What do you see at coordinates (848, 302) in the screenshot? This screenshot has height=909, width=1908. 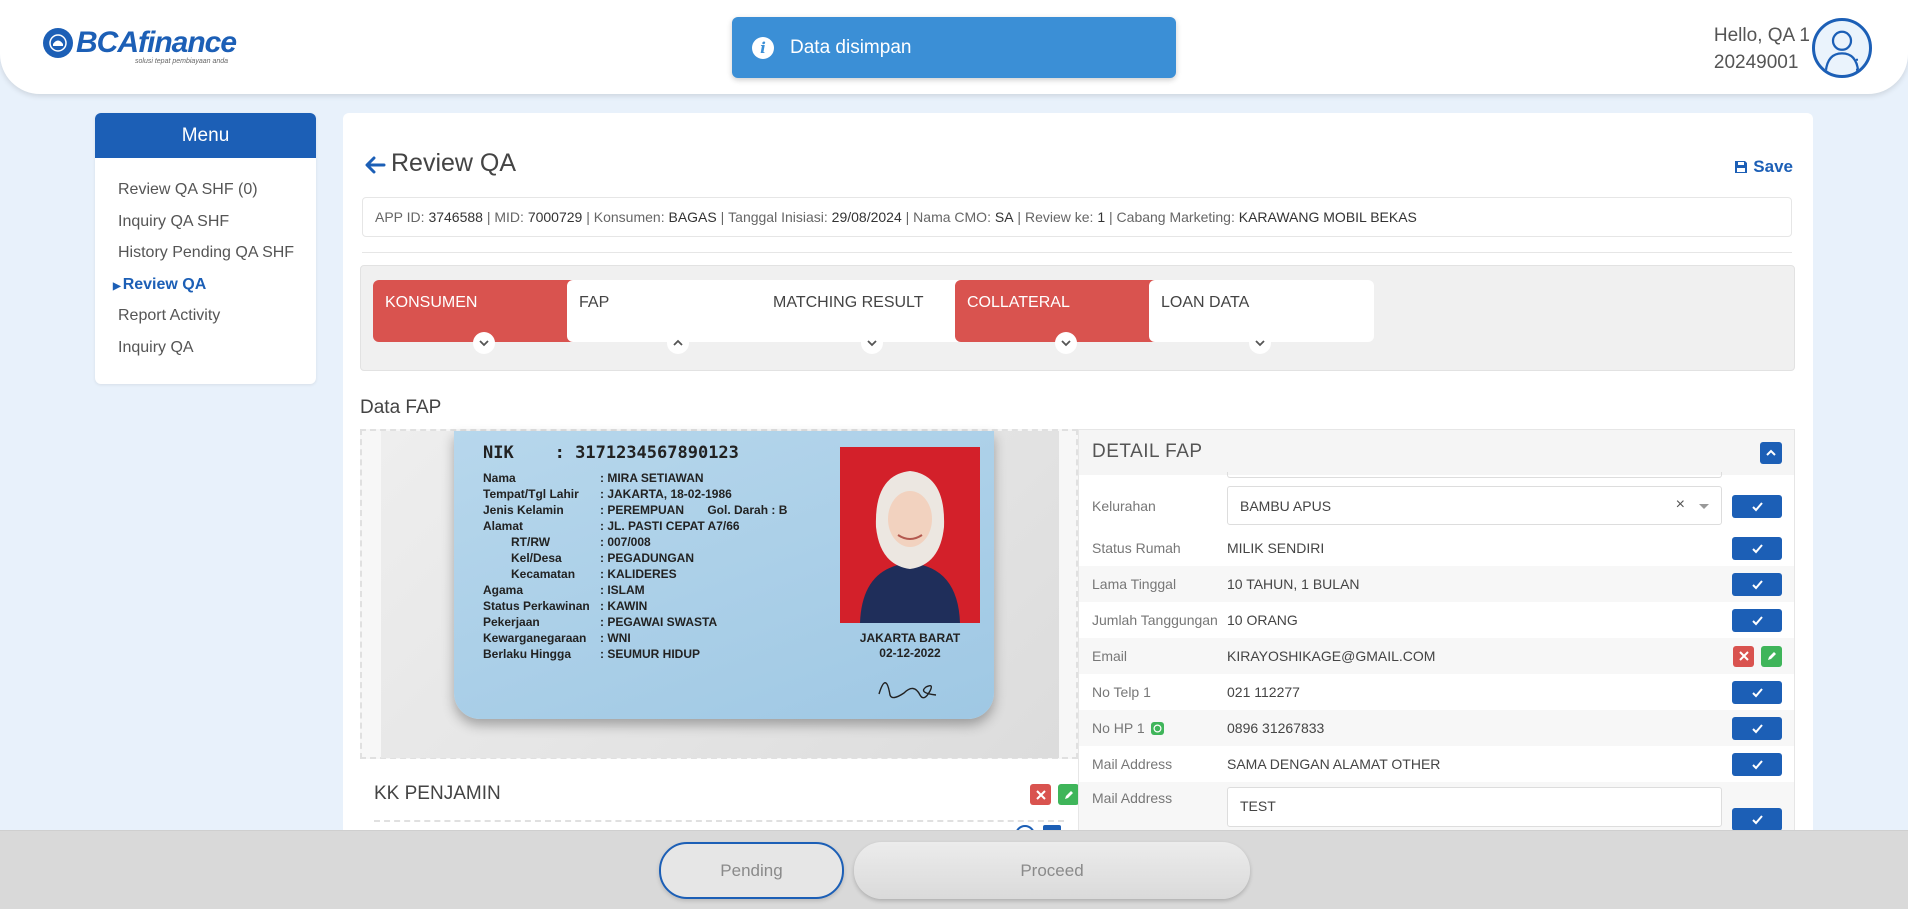 I see `tab-label: MATCHING RESULT` at bounding box center [848, 302].